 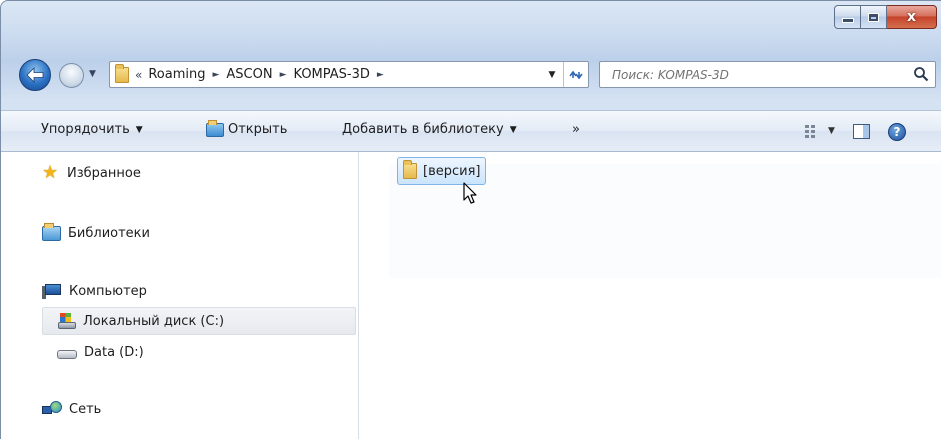 I want to click on nav-item-drive-d: Data (D:), so click(x=100, y=352).